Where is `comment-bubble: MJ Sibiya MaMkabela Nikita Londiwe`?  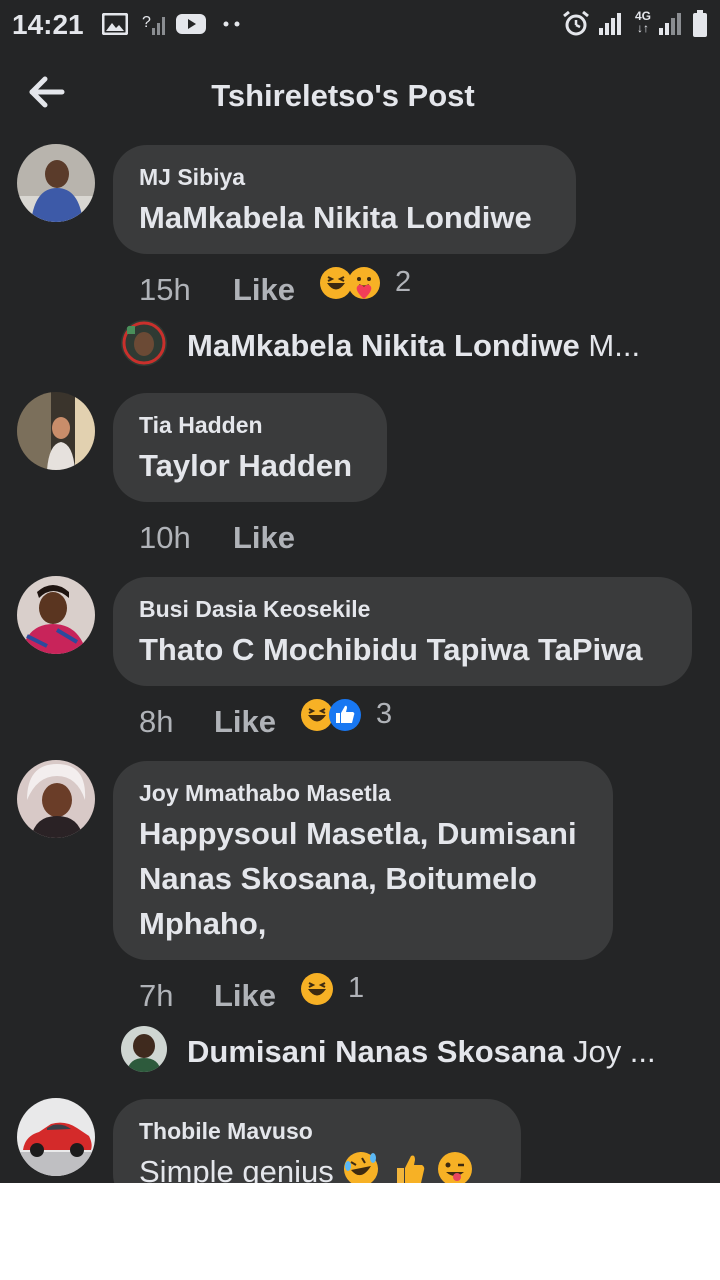
comment-bubble: MJ Sibiya MaMkabela Nikita Londiwe is located at coordinates (344, 199).